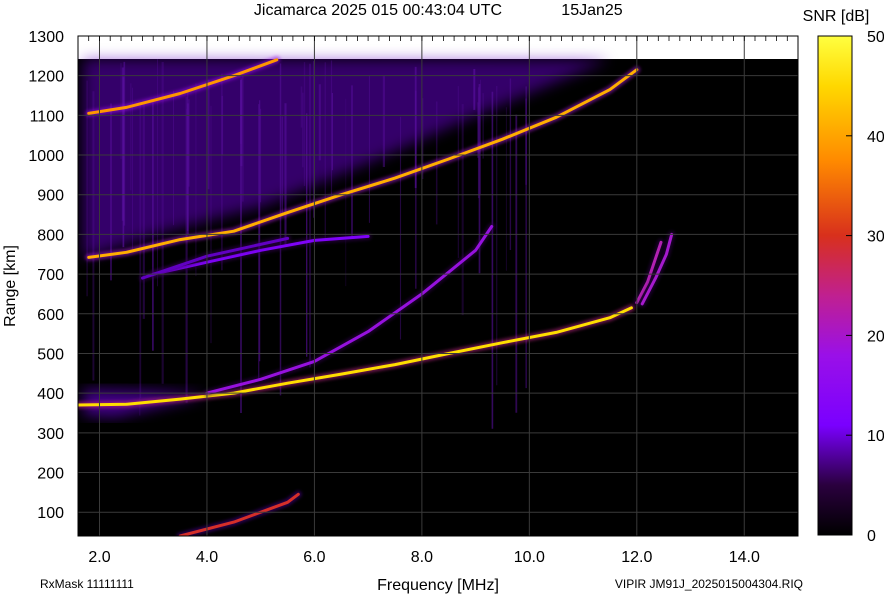 The width and height of the screenshot is (884, 595). What do you see at coordinates (591, 10) in the screenshot?
I see `chart-date: 15Jan25` at bounding box center [591, 10].